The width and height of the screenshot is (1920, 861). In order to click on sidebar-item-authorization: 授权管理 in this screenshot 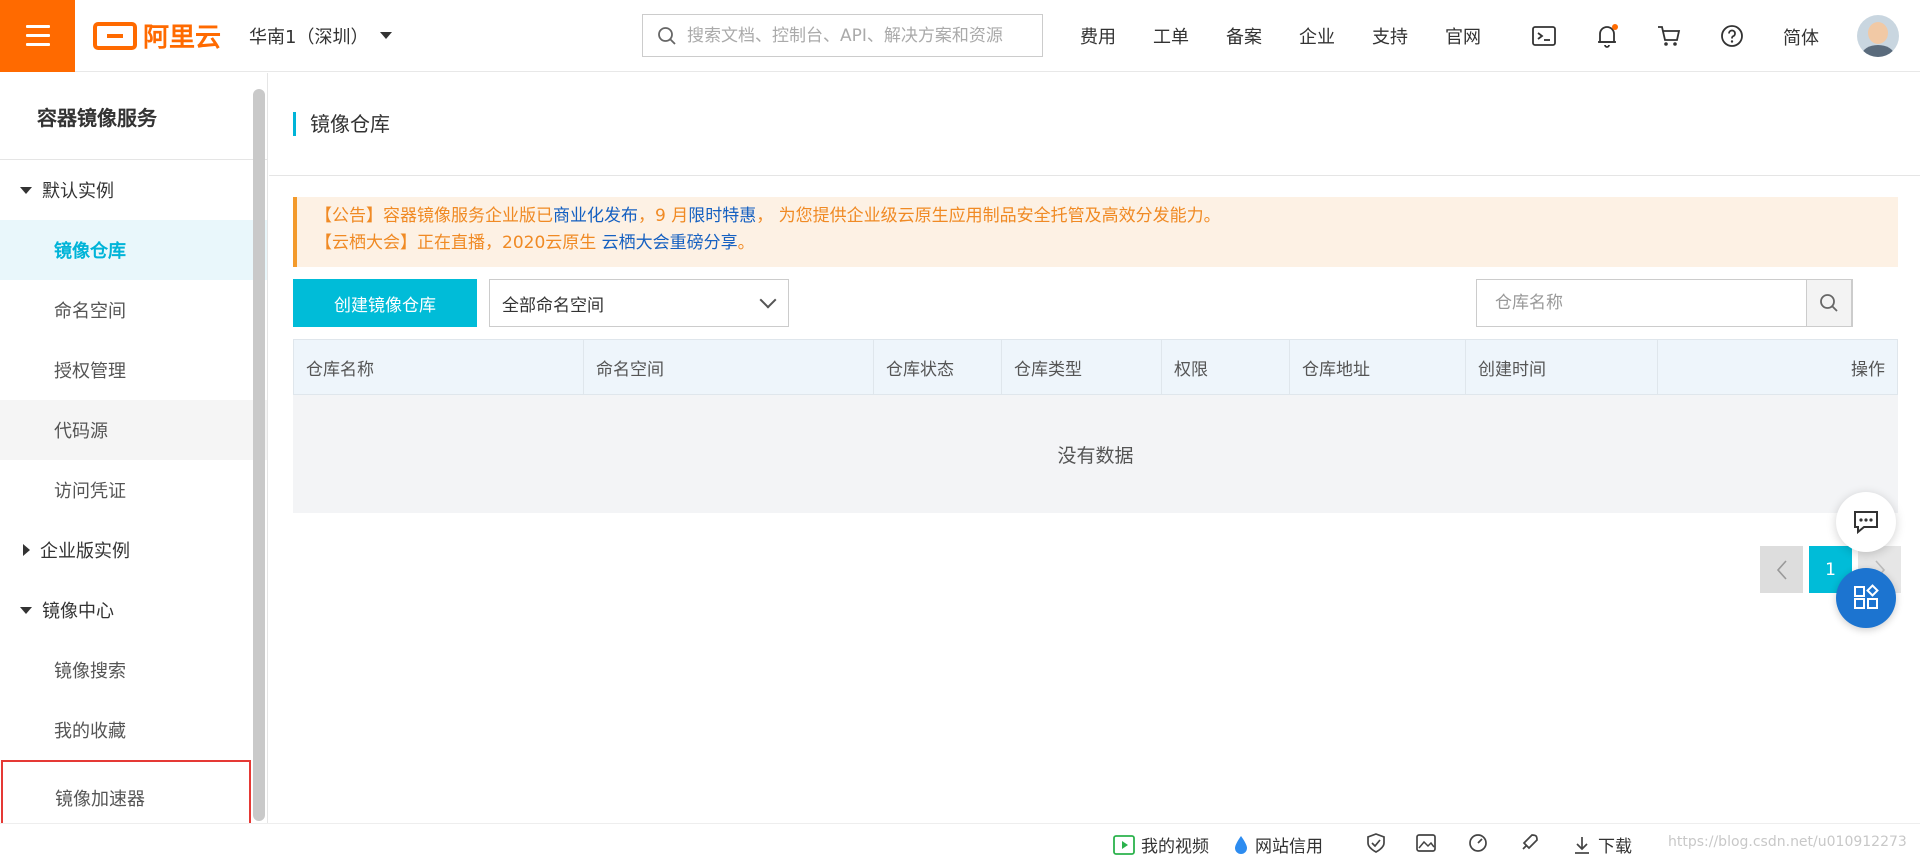, I will do `click(133, 370)`.